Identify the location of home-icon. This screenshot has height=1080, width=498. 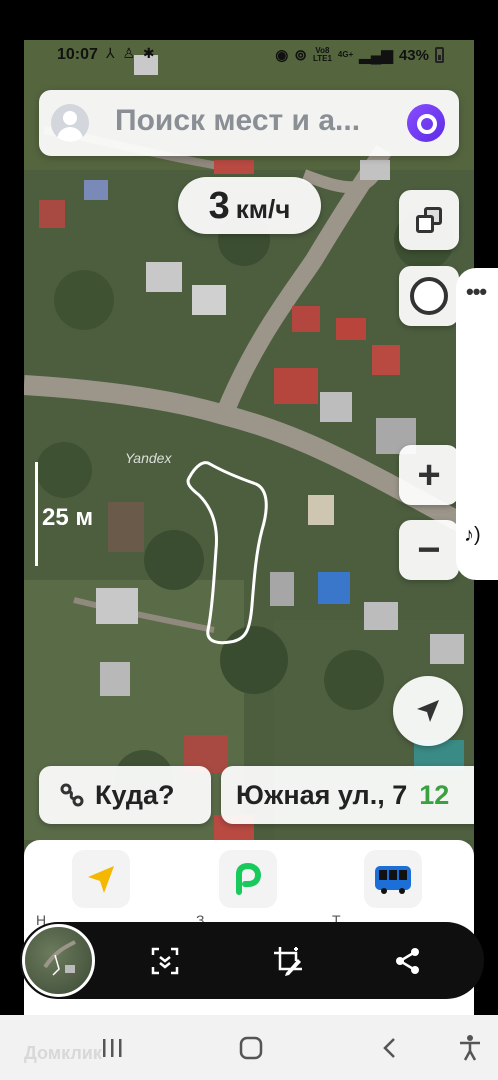
(251, 1048).